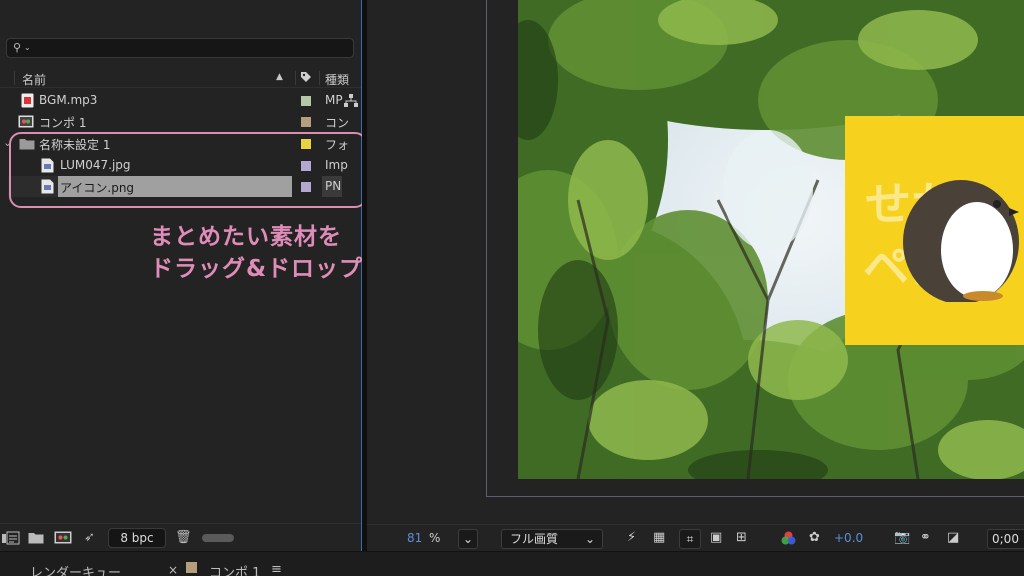  What do you see at coordinates (902, 537) in the screenshot?
I see `snapshot-camera-icon: 📷` at bounding box center [902, 537].